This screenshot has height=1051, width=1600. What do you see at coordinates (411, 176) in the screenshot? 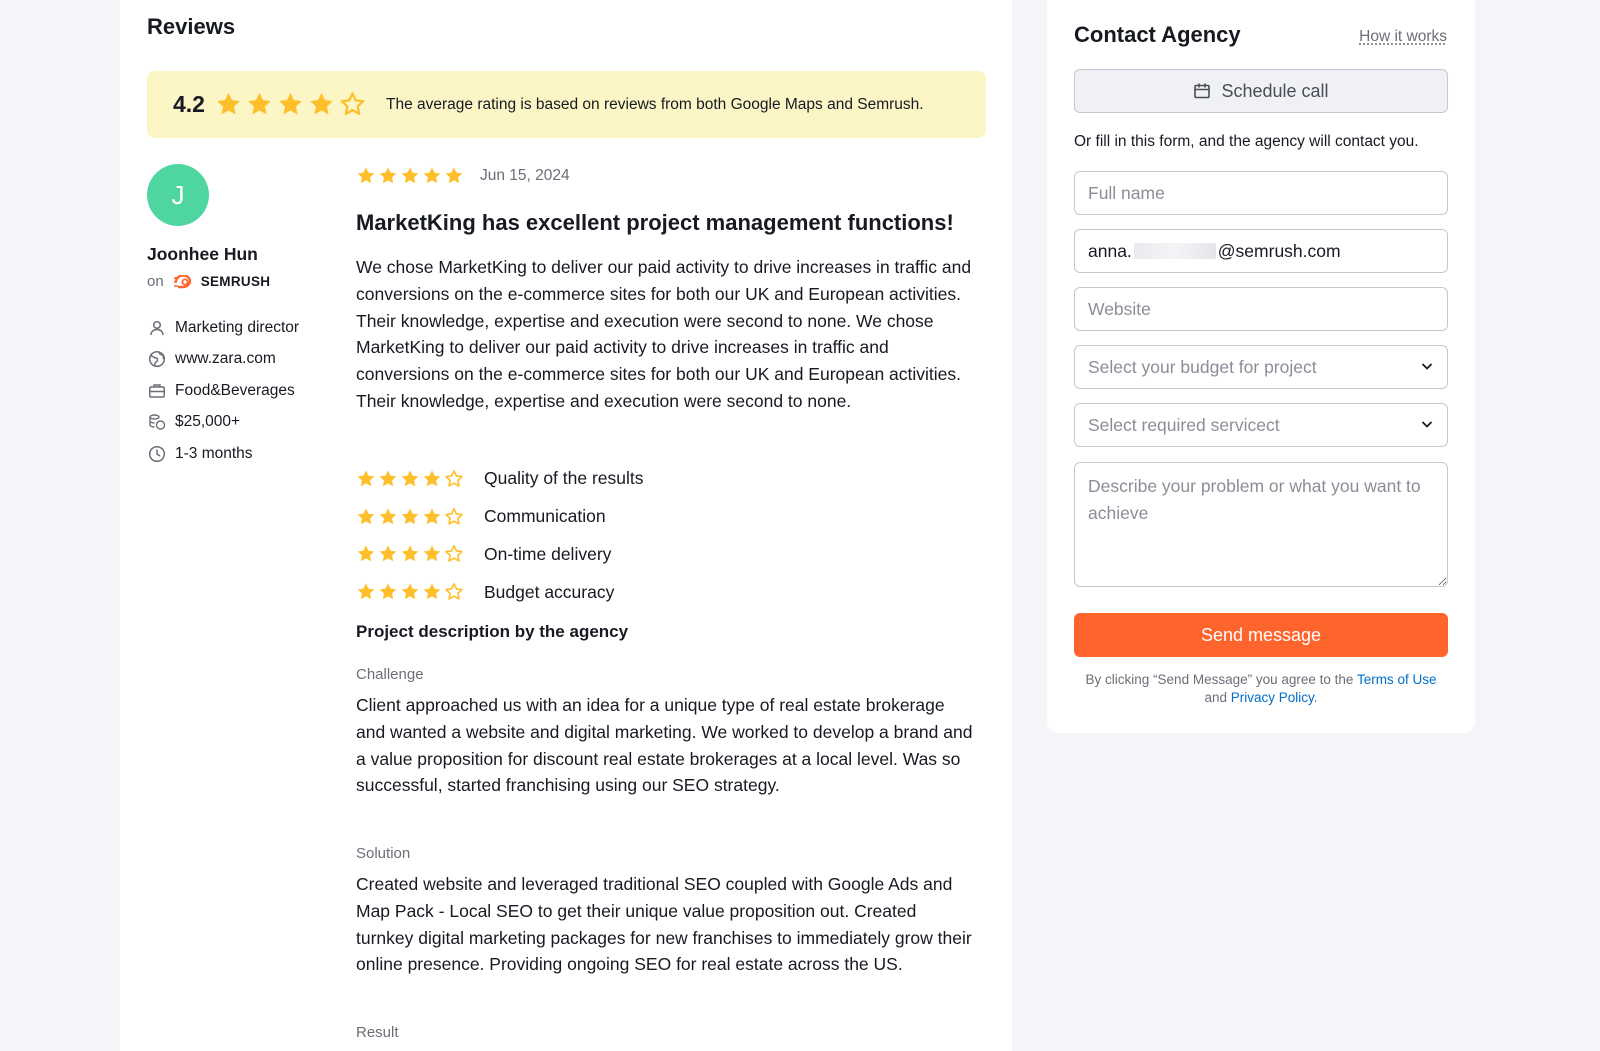
I see `review-stars` at bounding box center [411, 176].